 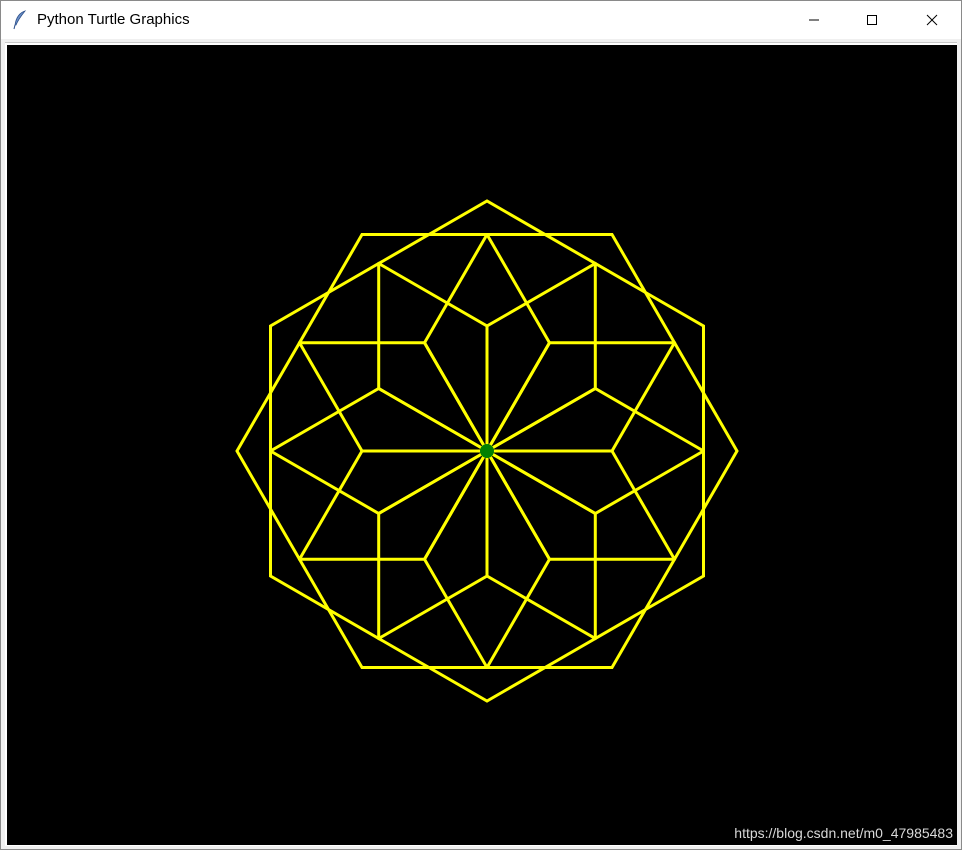 What do you see at coordinates (113, 19) in the screenshot?
I see `window-title: Python Turtle Graphics` at bounding box center [113, 19].